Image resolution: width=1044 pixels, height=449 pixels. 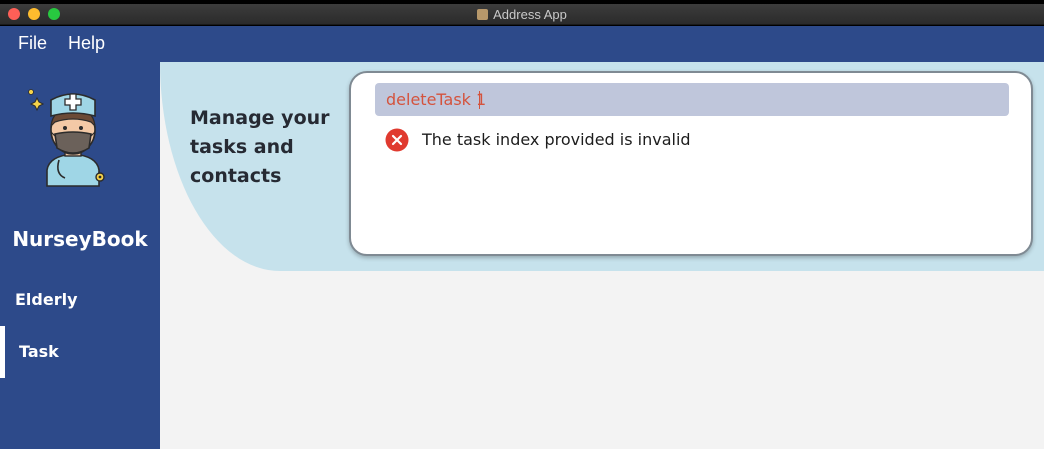 I want to click on nurse-avatar-icon, so click(x=66, y=138).